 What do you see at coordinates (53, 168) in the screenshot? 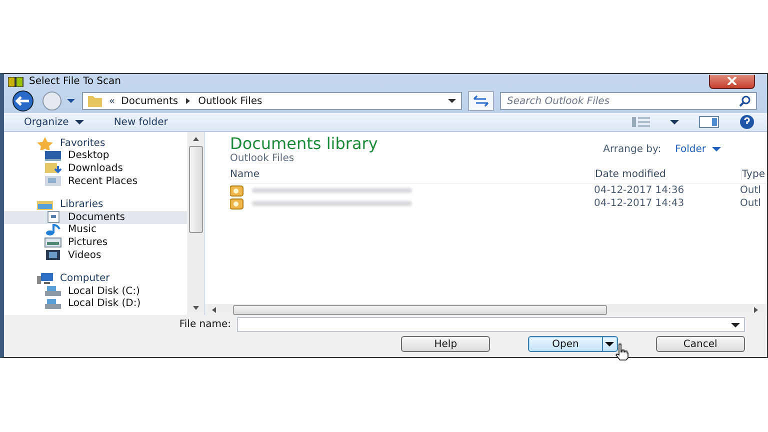
I see `download-icon` at bounding box center [53, 168].